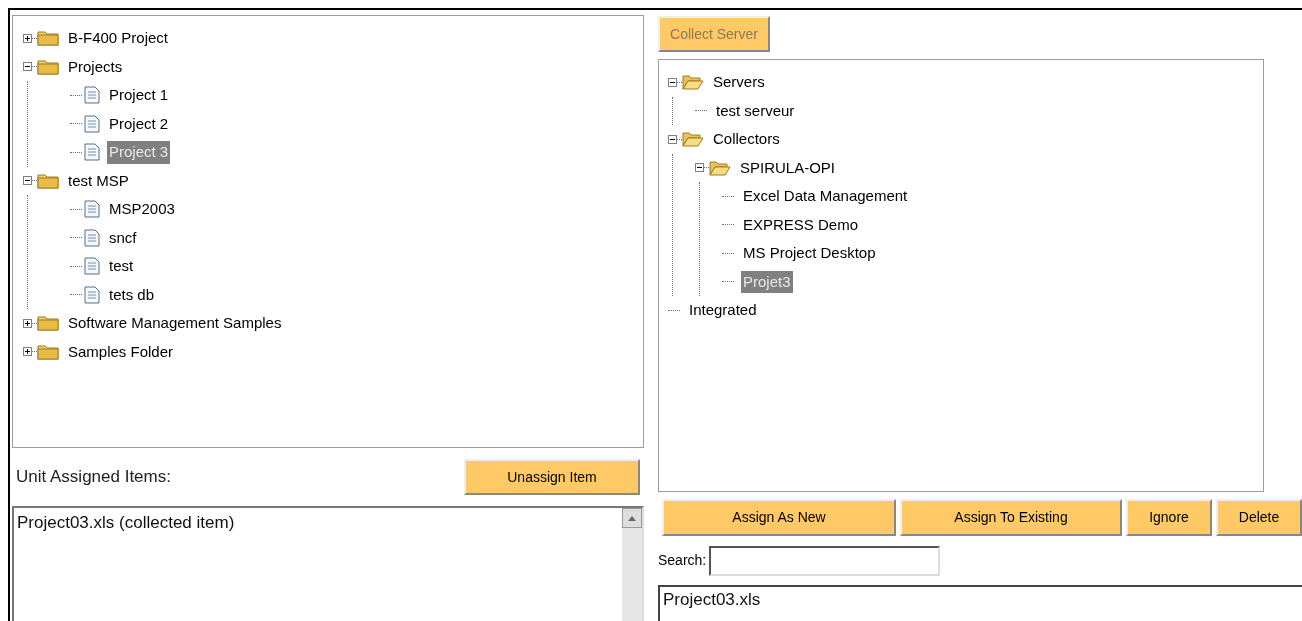 The height and width of the screenshot is (621, 1302). What do you see at coordinates (139, 95) in the screenshot?
I see `tree-item: Project 1` at bounding box center [139, 95].